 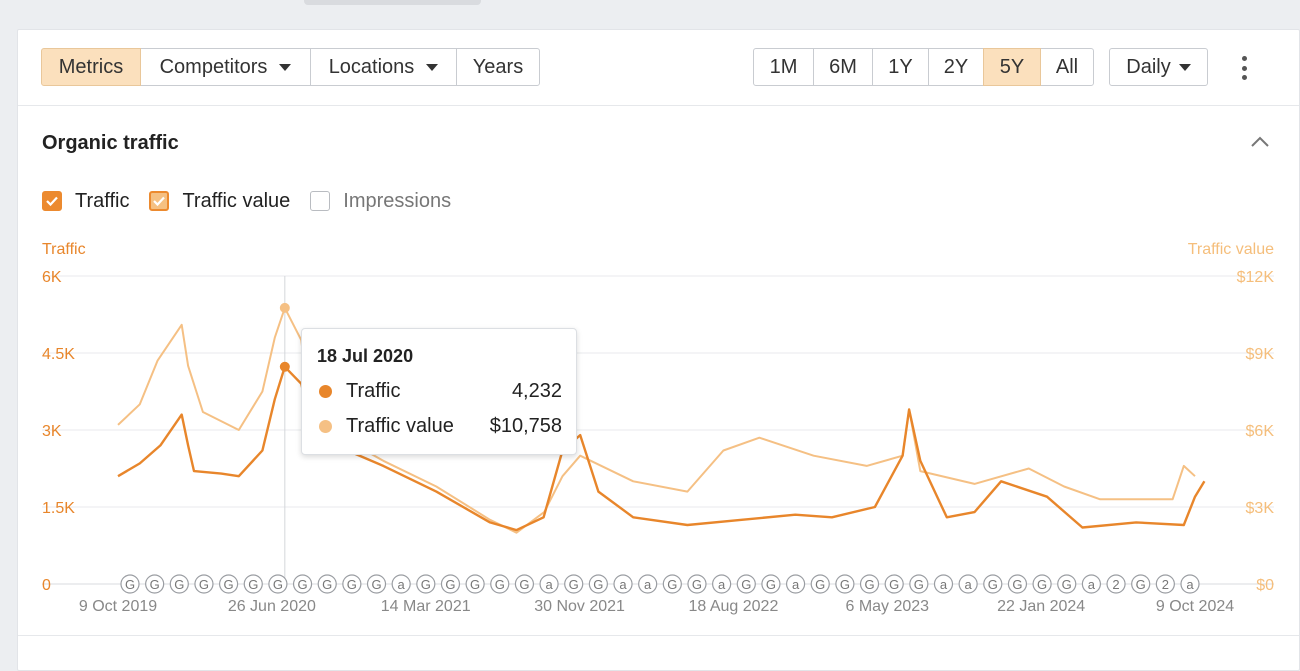 I want to click on range-6m-button: 6M, so click(x=843, y=67).